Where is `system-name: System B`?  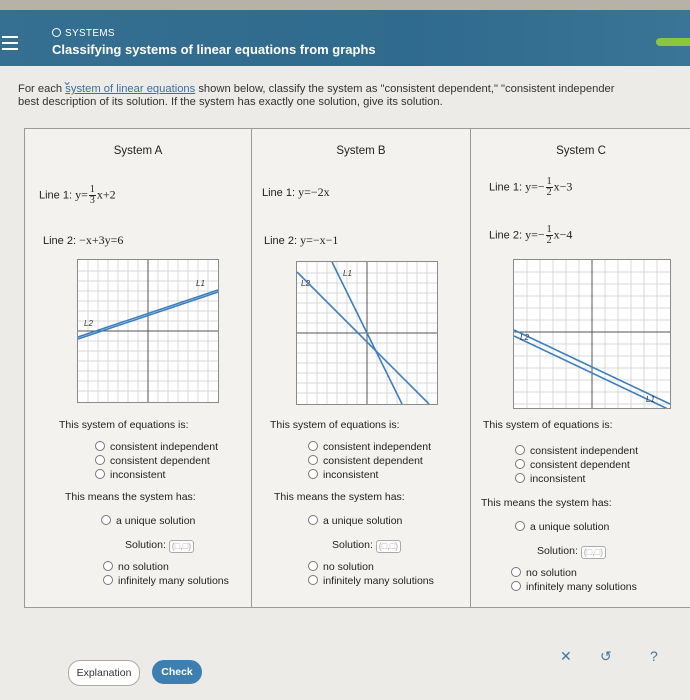 system-name: System B is located at coordinates (361, 151).